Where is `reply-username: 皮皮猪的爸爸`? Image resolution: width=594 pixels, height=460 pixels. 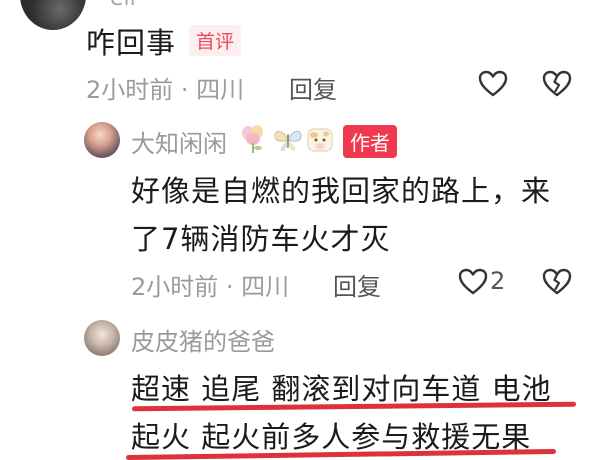 reply-username: 皮皮猪的爸爸 is located at coordinates (203, 339).